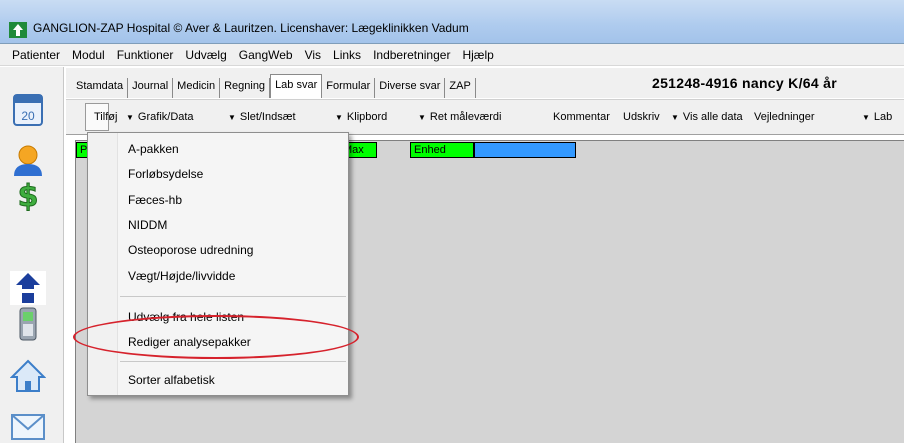  What do you see at coordinates (181, 276) in the screenshot?
I see `menu-item-vaegt-hoejde-livvidde: Vægt/Højde/livvidde` at bounding box center [181, 276].